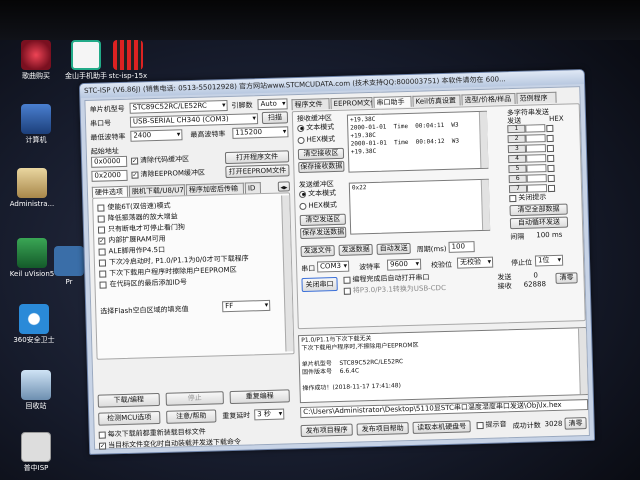 The height and width of the screenshot is (480, 640). Describe the element at coordinates (253, 188) in the screenshot. I see `tab-id: ID` at that location.